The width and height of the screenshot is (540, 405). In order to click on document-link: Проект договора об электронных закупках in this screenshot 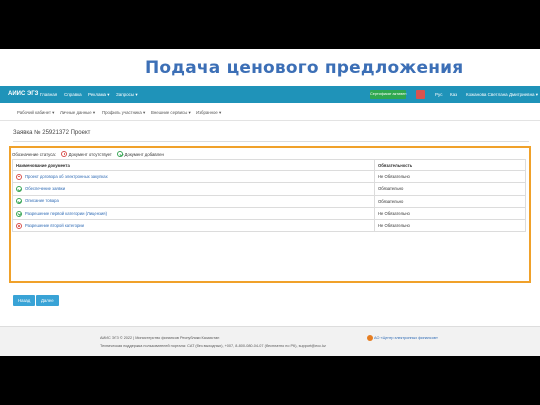, I will do `click(66, 176)`.